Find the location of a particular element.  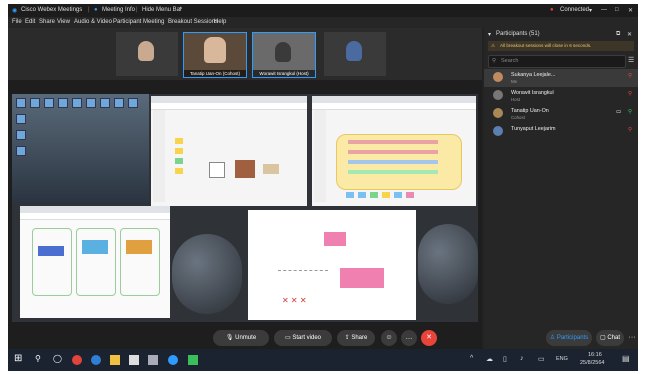

info-icon: ● is located at coordinates (96, 10).